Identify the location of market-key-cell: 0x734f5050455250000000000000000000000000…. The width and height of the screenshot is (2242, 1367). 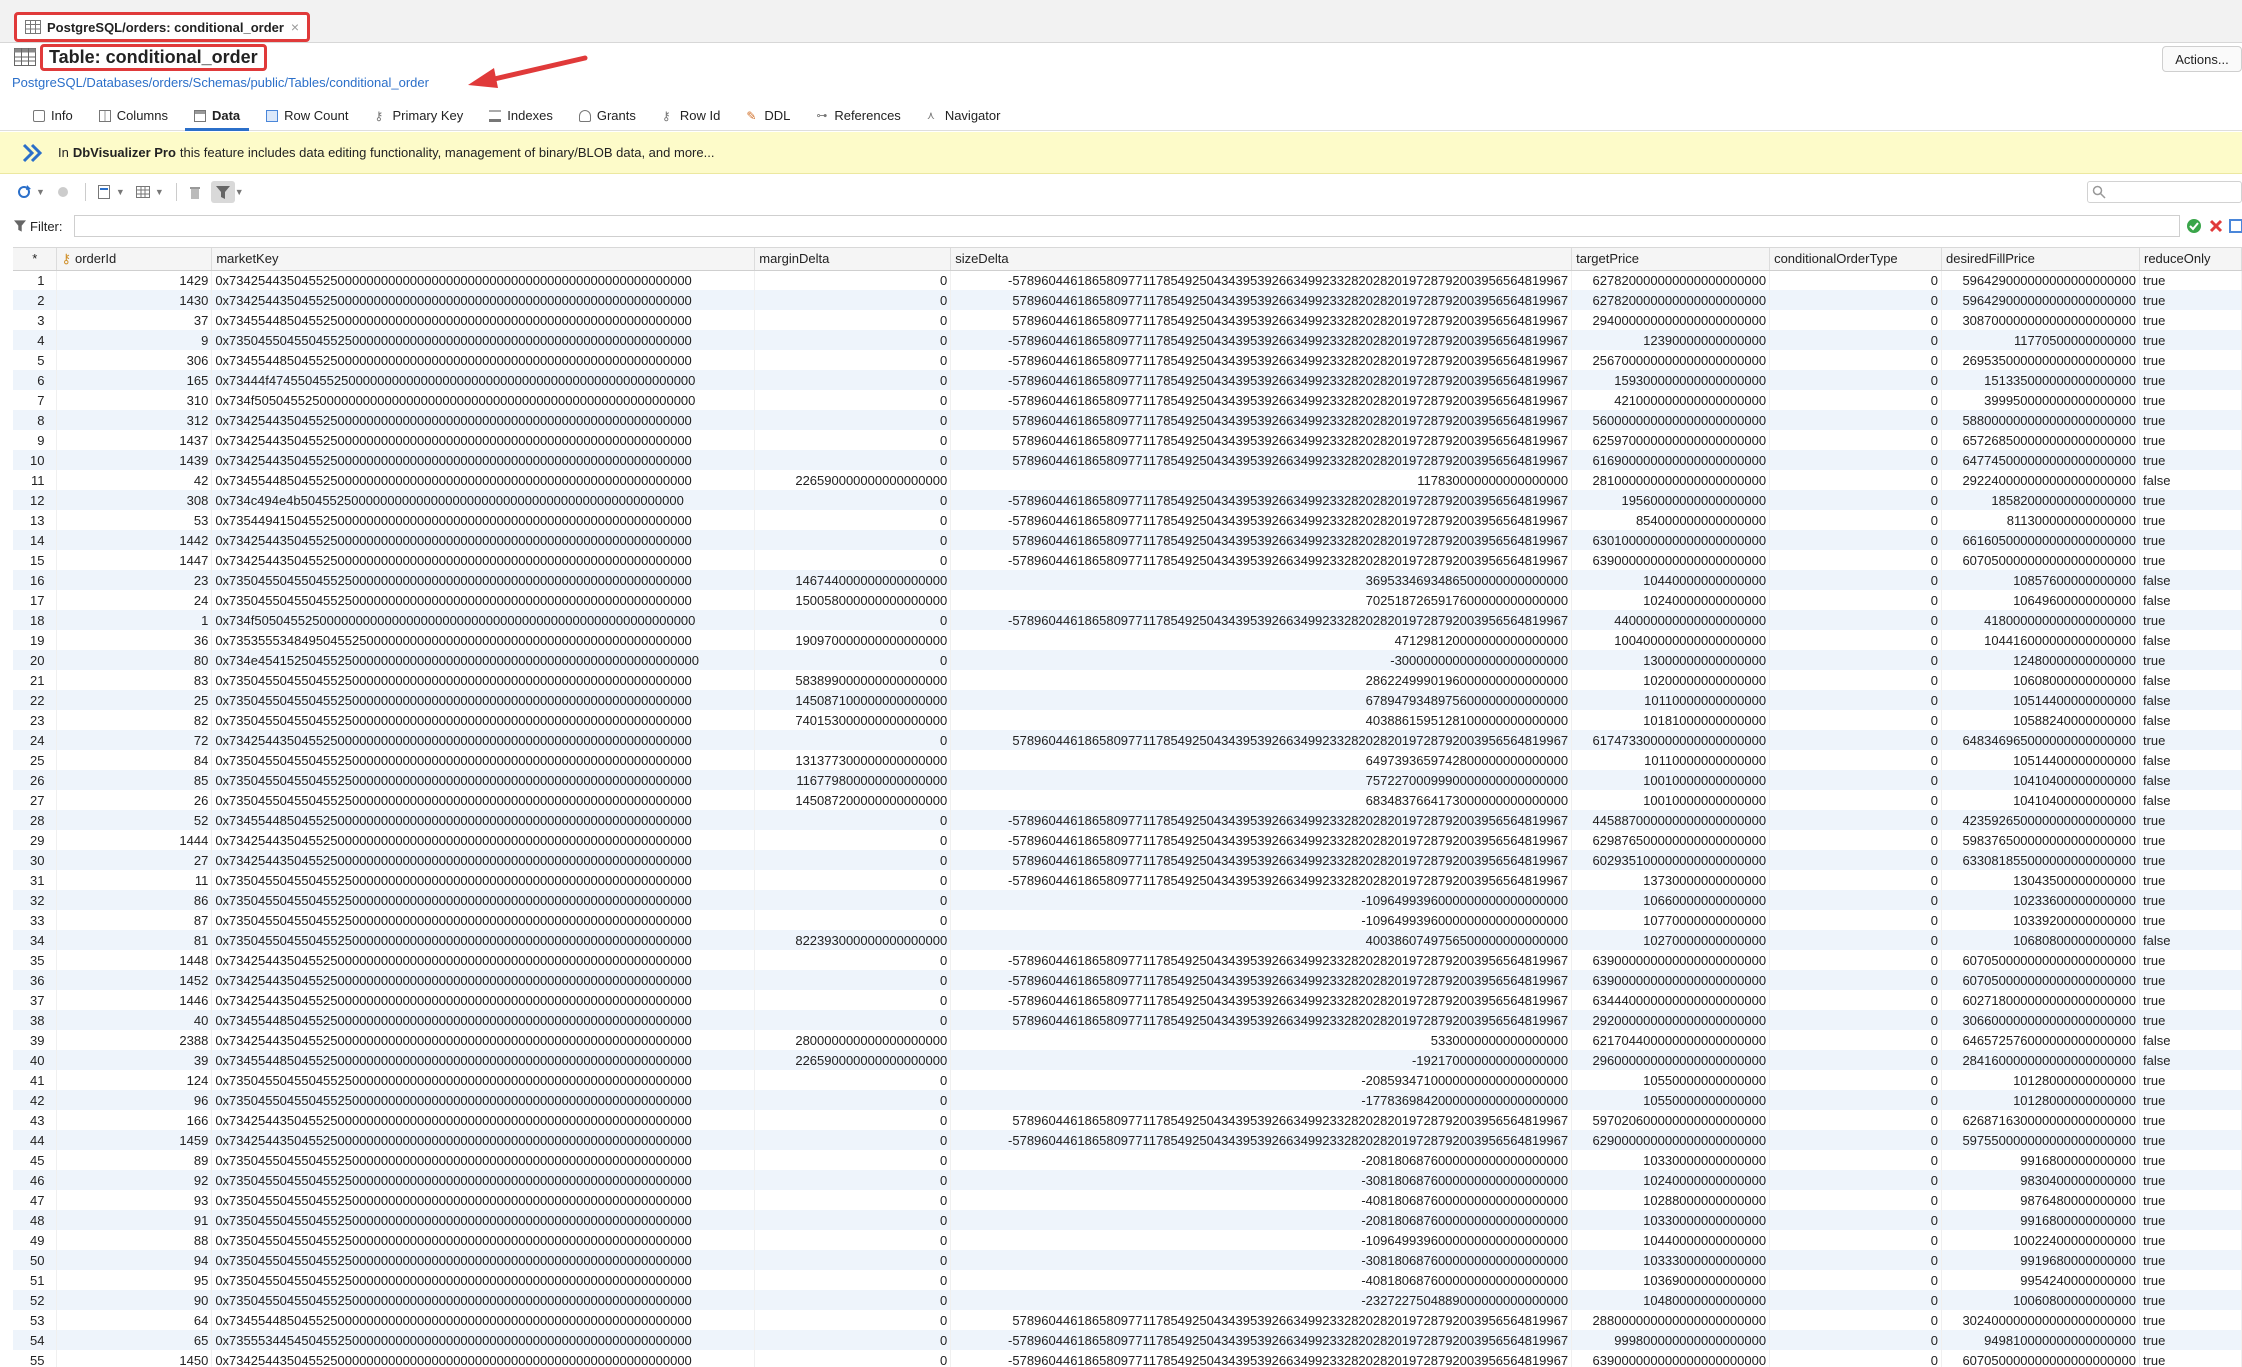
(483, 400).